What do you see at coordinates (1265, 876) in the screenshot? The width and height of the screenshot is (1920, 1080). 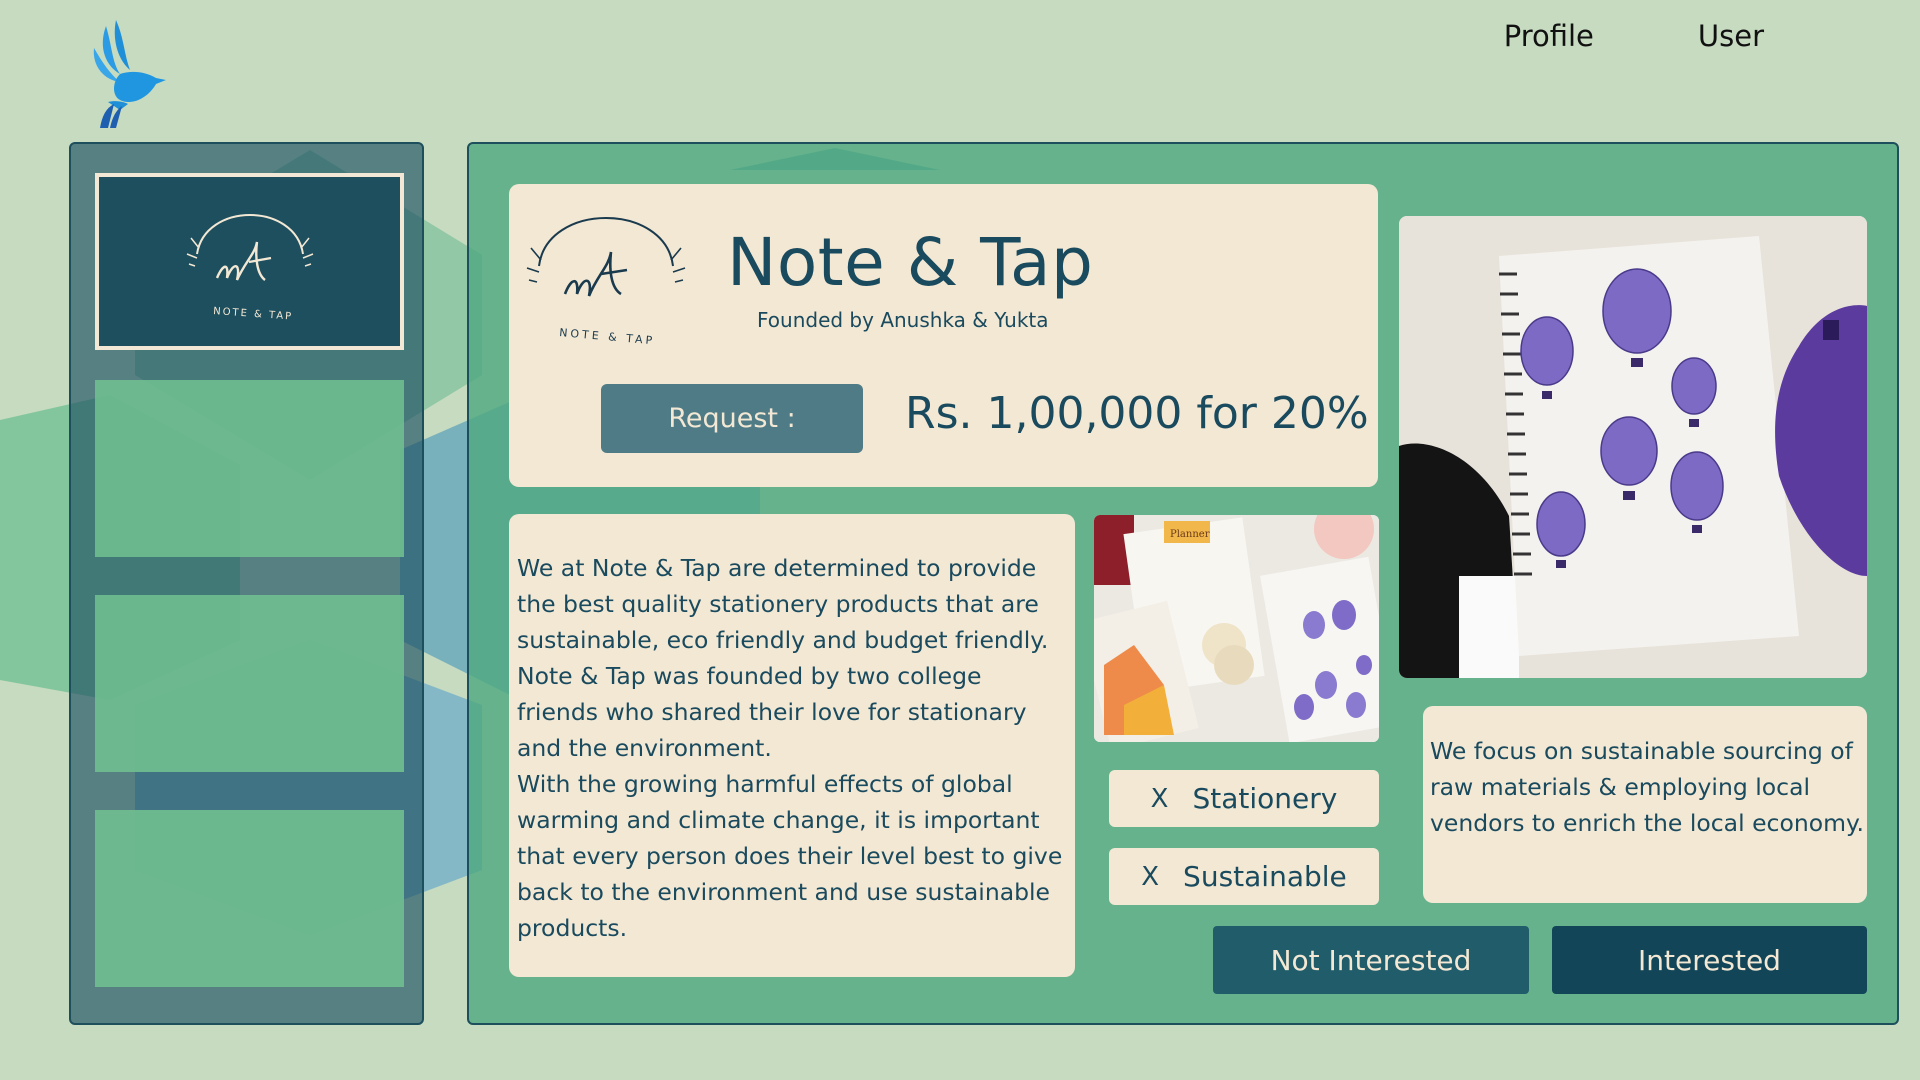 I see `tag-label: Sustainable` at bounding box center [1265, 876].